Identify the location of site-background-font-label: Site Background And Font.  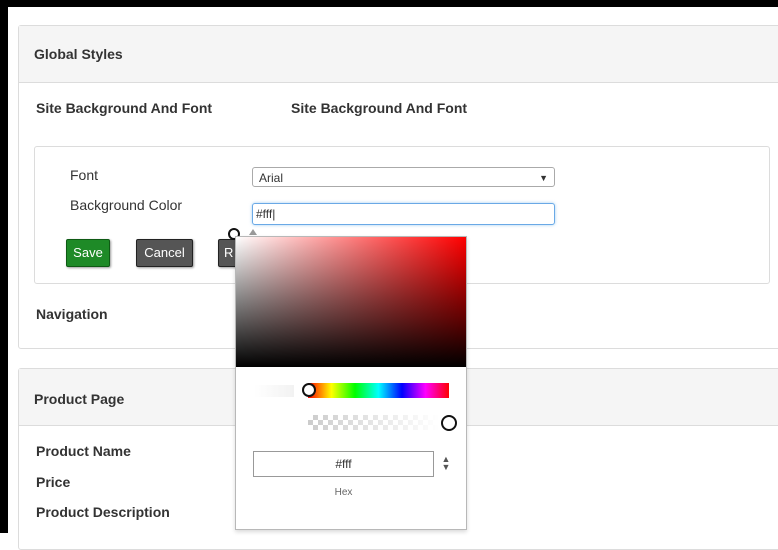
(124, 108).